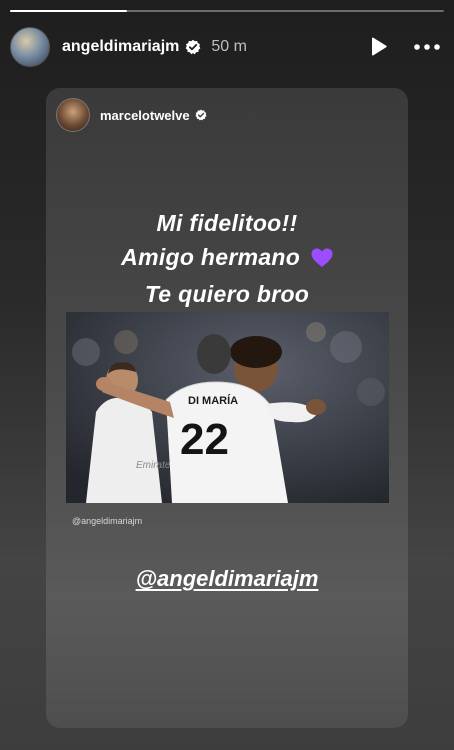 This screenshot has height=750, width=454. I want to click on story-progress-bar, so click(227, 11).